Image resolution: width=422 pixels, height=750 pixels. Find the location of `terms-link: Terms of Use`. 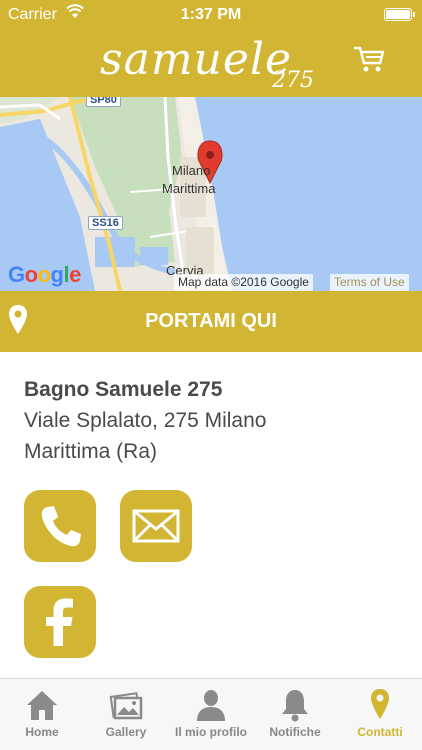

terms-link: Terms of Use is located at coordinates (369, 282).